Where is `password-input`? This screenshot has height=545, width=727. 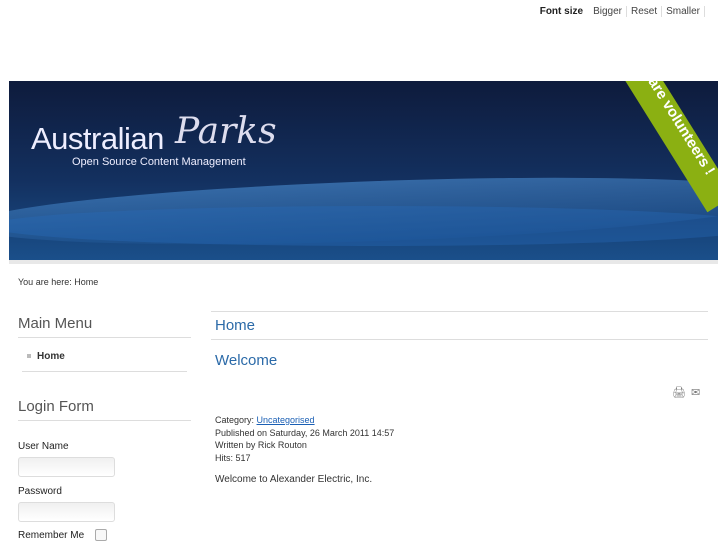
password-input is located at coordinates (66, 512).